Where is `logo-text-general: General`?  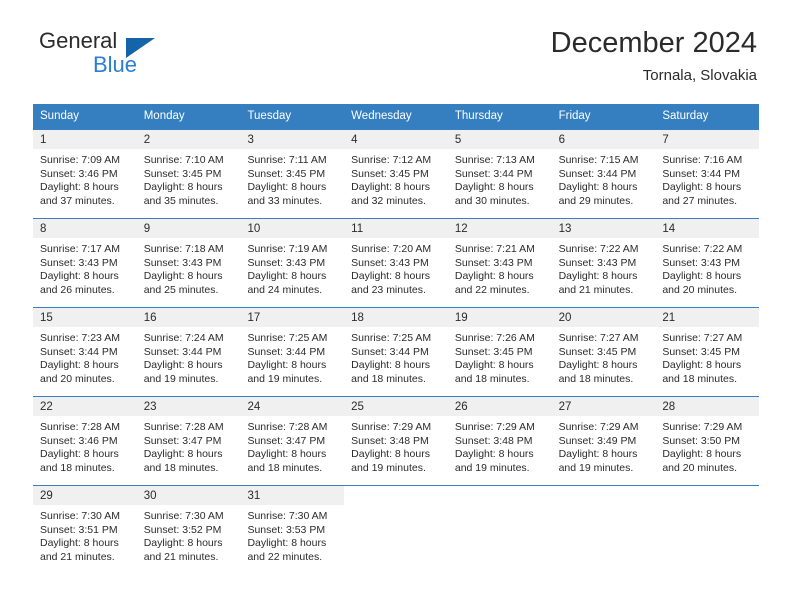
logo-text-general: General is located at coordinates (78, 40).